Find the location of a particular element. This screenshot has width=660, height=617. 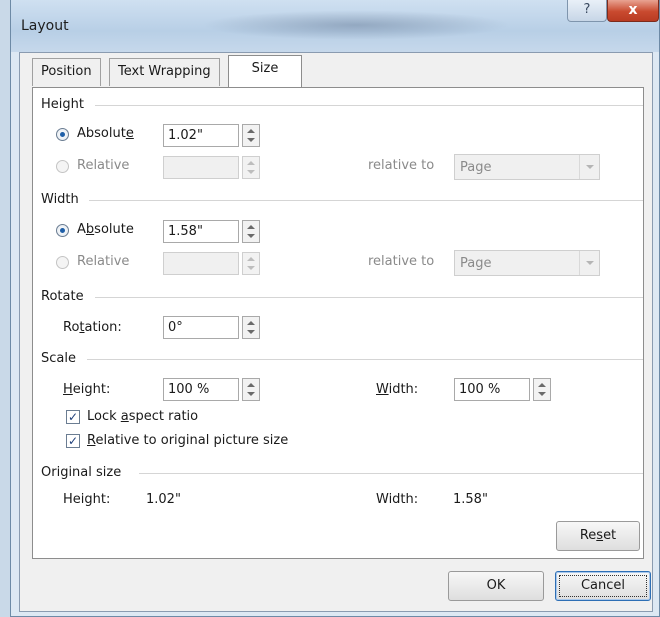

scale-width-input: 100 % is located at coordinates (492, 389).